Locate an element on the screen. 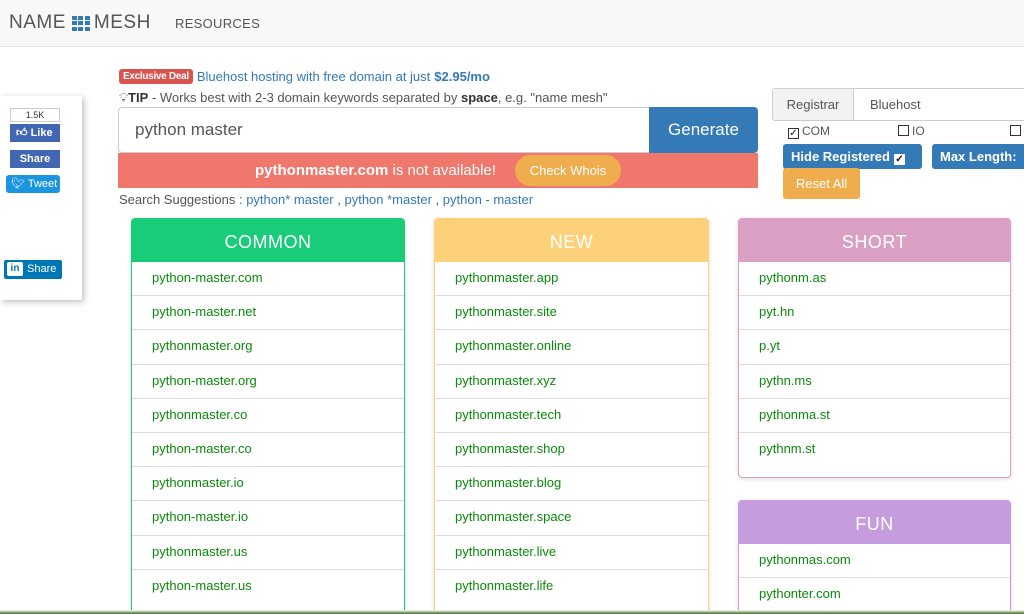 The width and height of the screenshot is (1024, 614). domain-item: pythonmaster.co is located at coordinates (268, 416).